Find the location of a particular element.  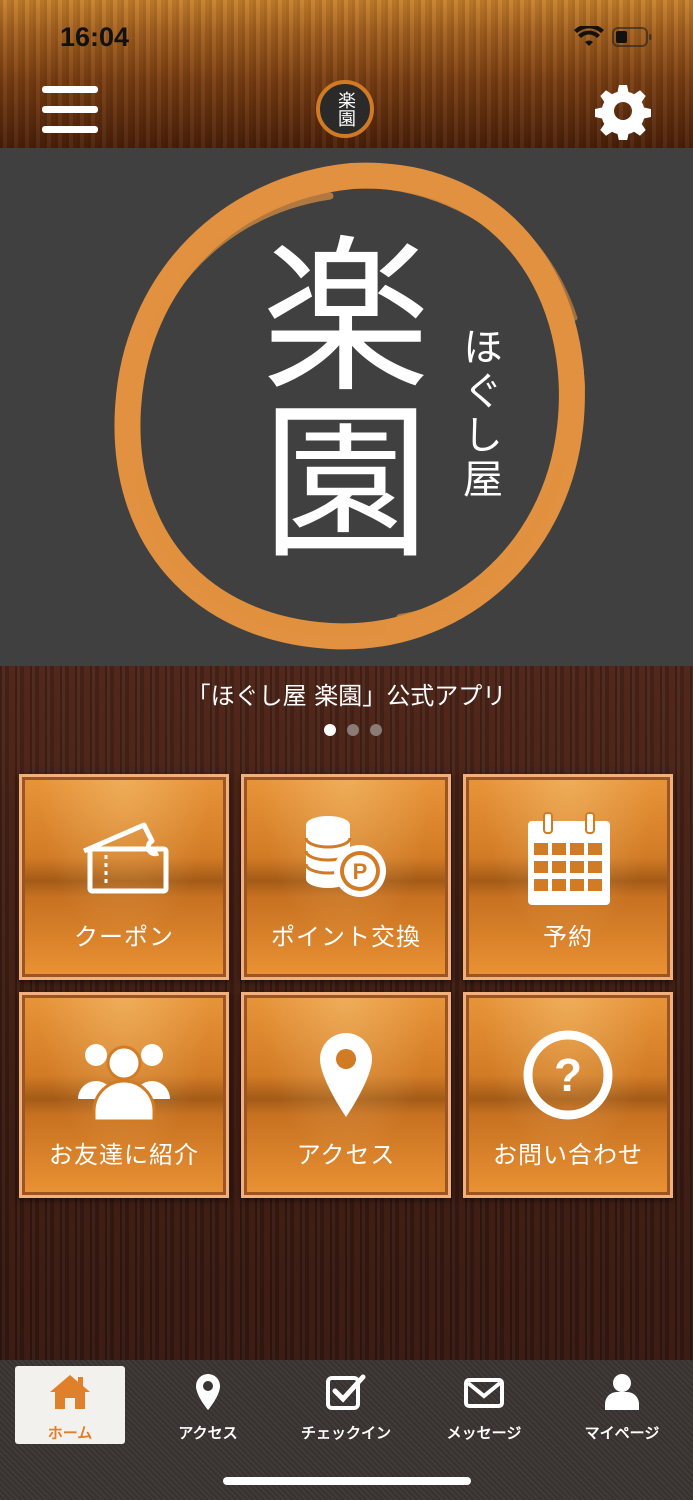

calendar-icon is located at coordinates (569, 858).